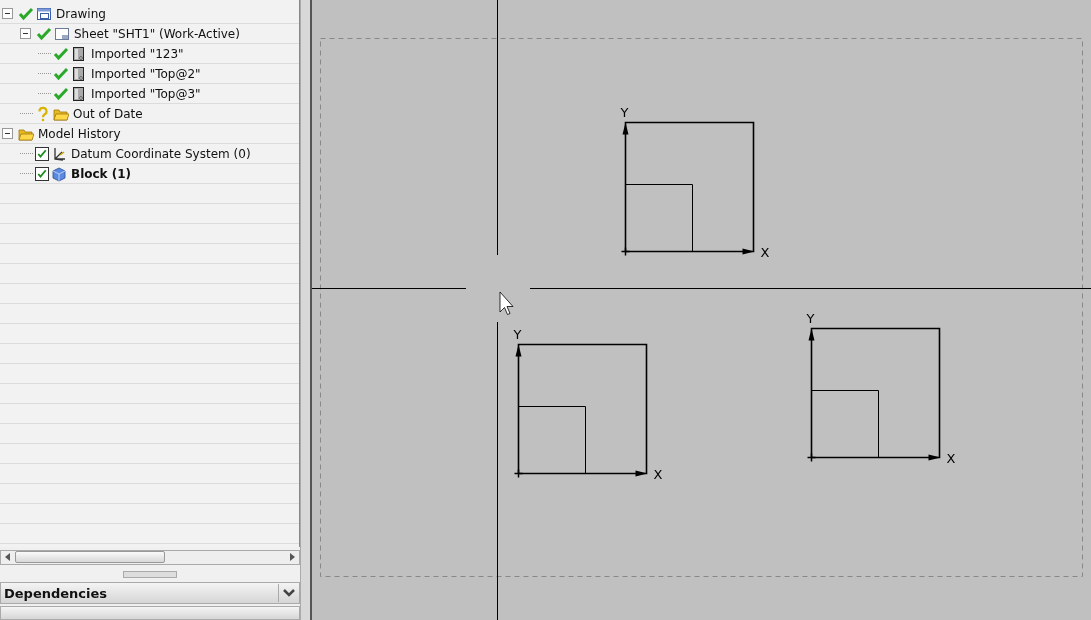  I want to click on scroll-left-icon, so click(8, 557).